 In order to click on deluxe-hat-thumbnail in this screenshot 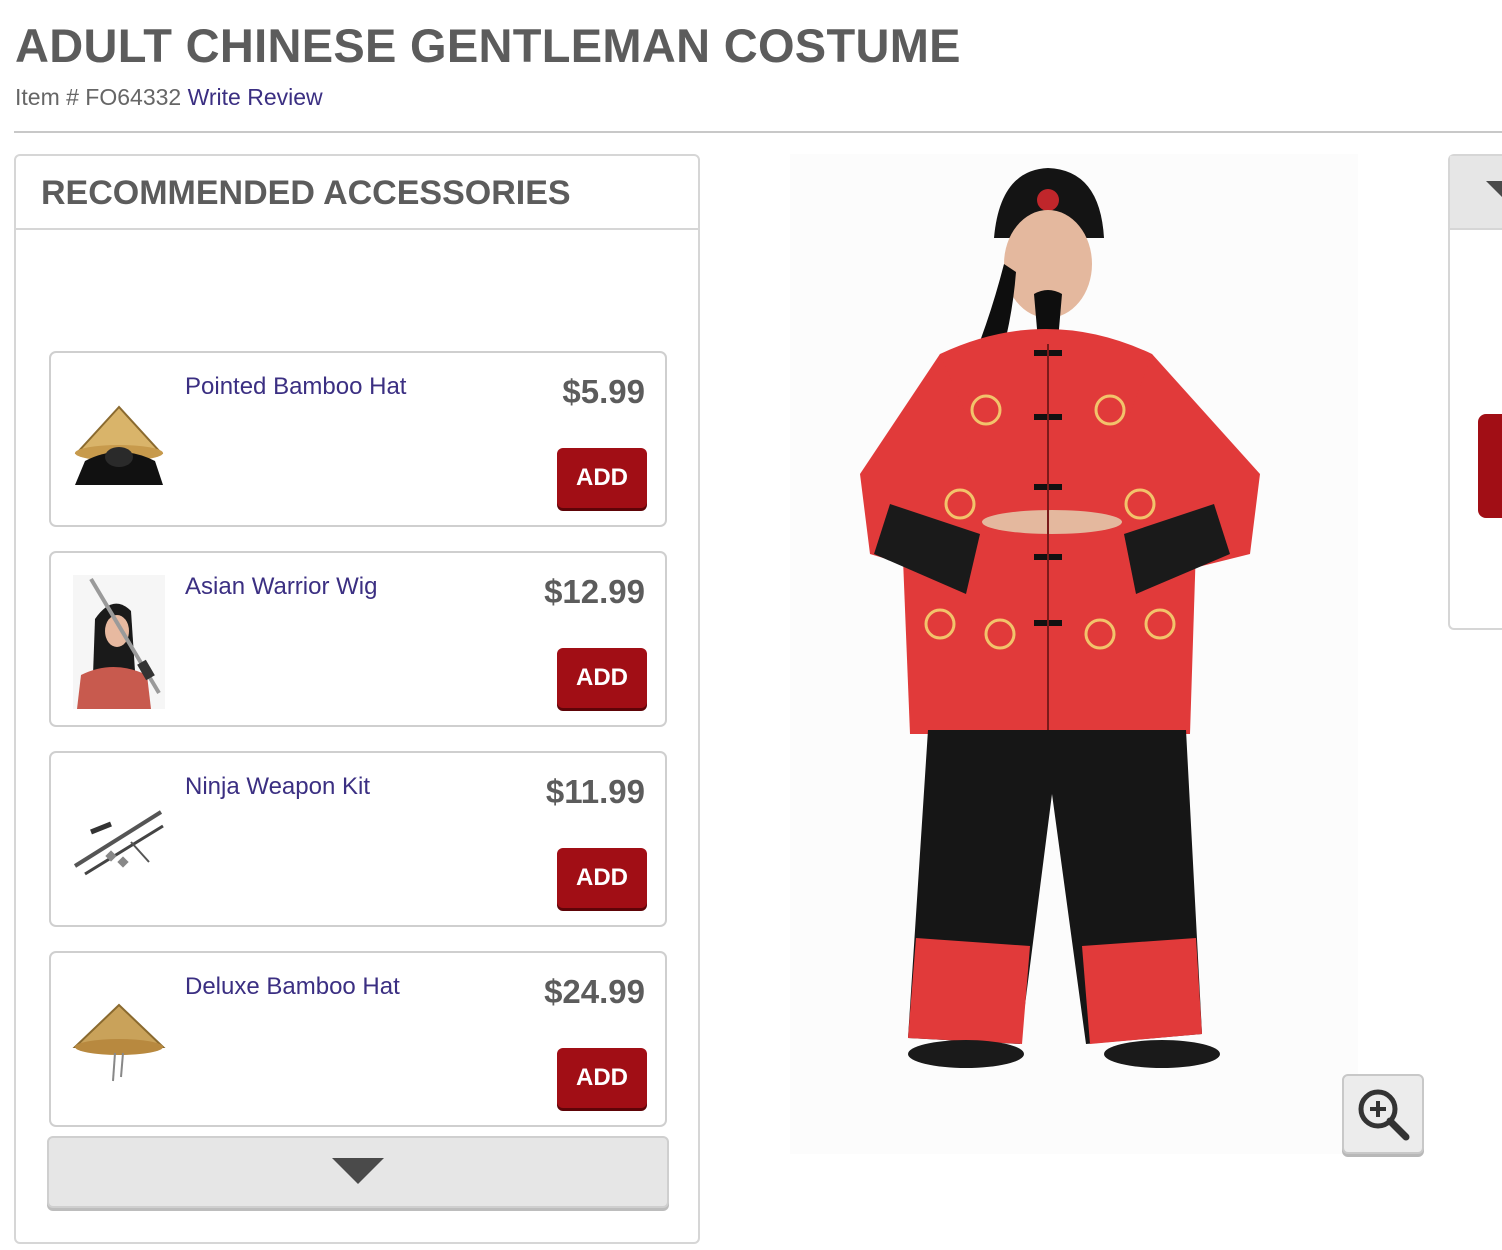, I will do `click(119, 1042)`.